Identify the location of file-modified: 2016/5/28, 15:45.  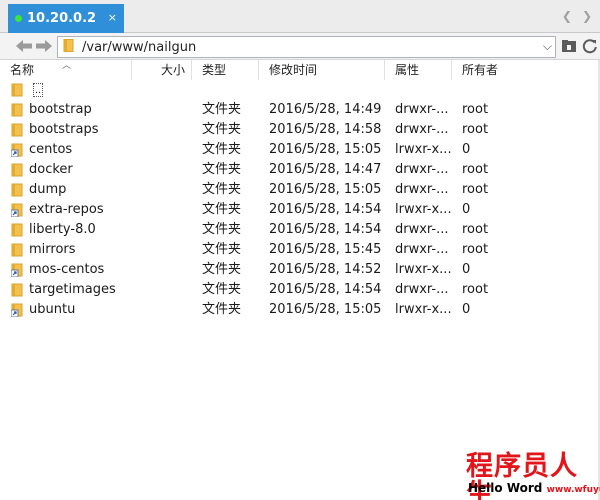
(325, 249).